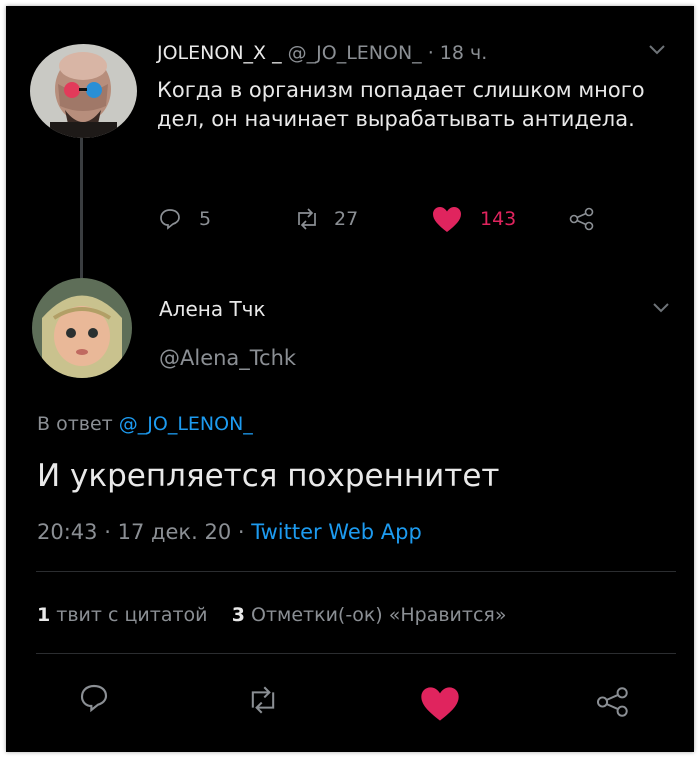 This screenshot has width=700, height=758. Describe the element at coordinates (355, 53) in the screenshot. I see `original-handle: @_JO_LENON_` at that location.